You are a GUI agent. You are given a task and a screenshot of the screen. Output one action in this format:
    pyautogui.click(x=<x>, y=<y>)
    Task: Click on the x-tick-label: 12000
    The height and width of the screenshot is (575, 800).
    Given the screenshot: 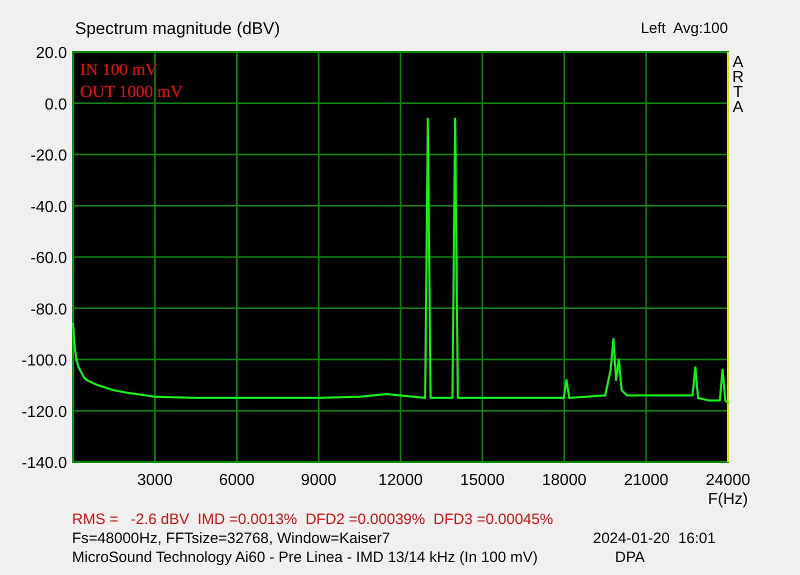 What is the action you would take?
    pyautogui.click(x=400, y=480)
    